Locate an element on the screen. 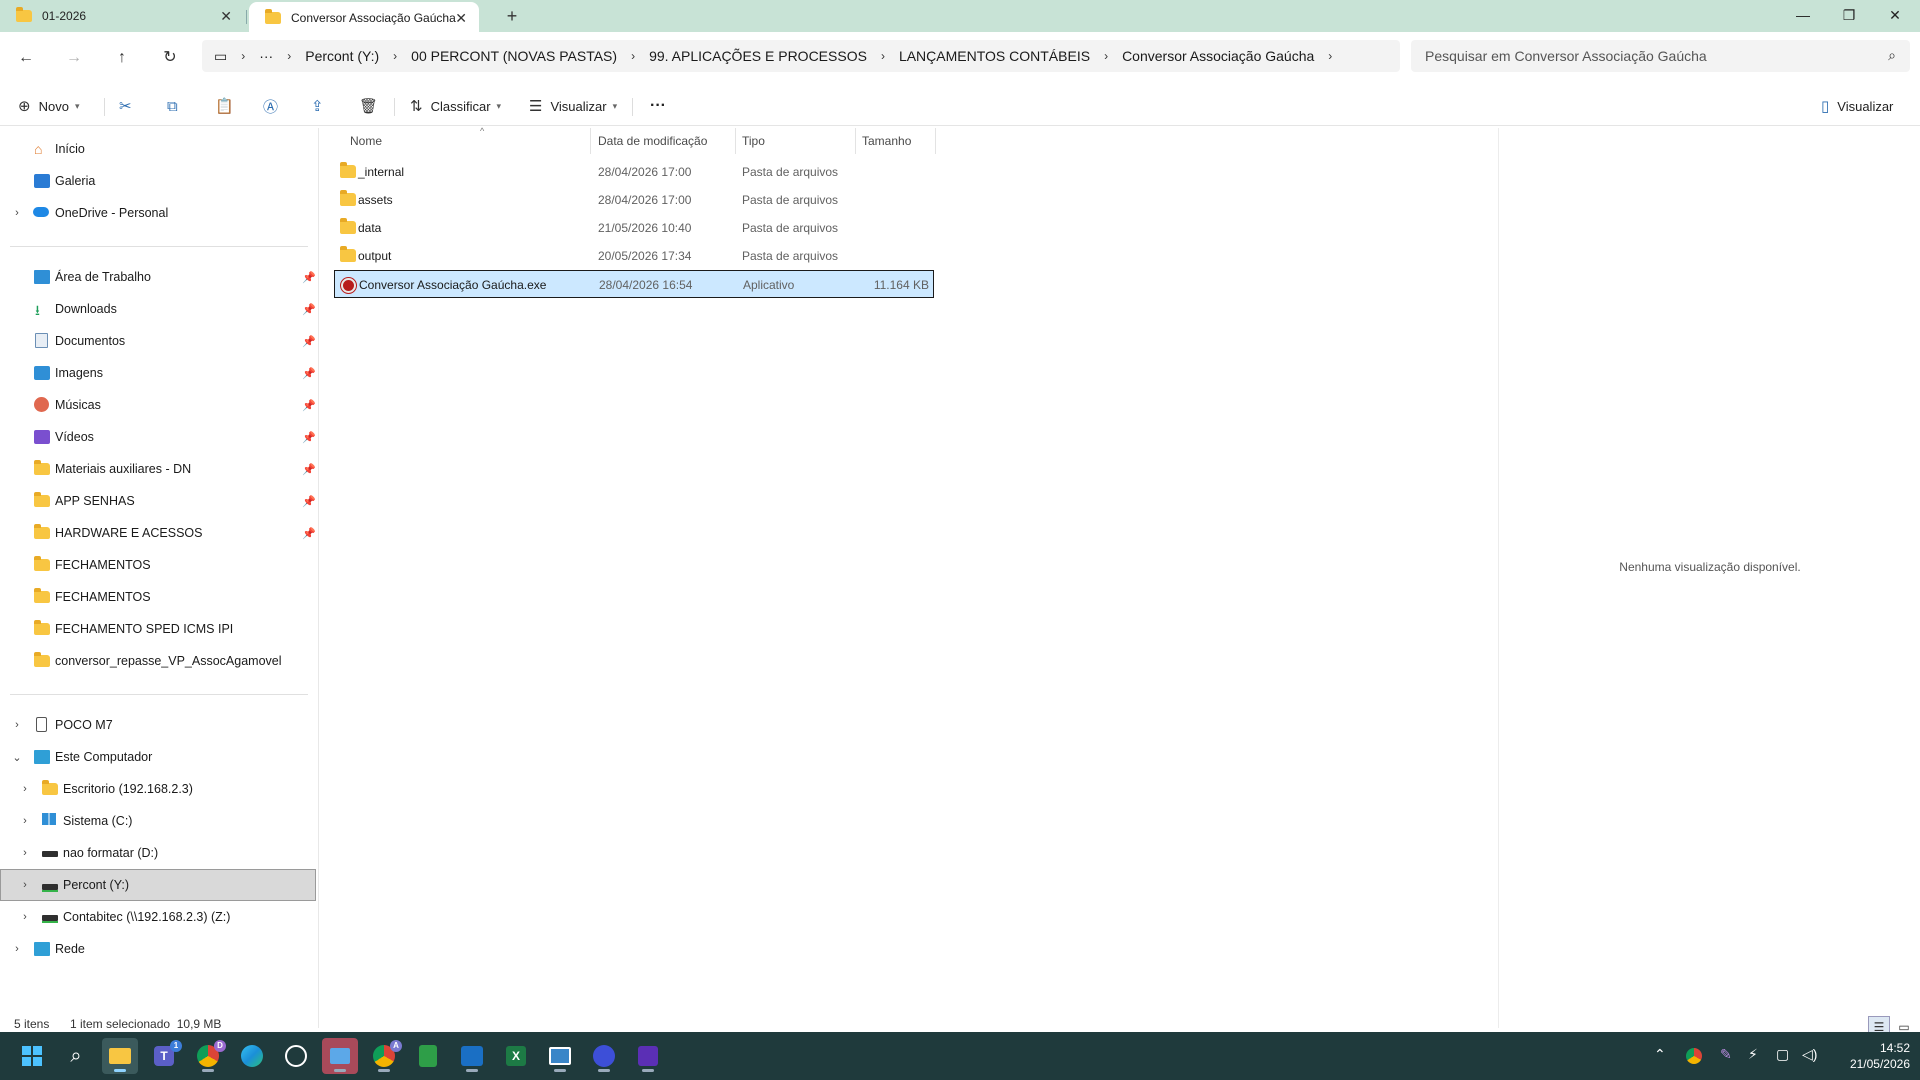 The width and height of the screenshot is (1920, 1080). refresh-icon: ↻ is located at coordinates (170, 58).